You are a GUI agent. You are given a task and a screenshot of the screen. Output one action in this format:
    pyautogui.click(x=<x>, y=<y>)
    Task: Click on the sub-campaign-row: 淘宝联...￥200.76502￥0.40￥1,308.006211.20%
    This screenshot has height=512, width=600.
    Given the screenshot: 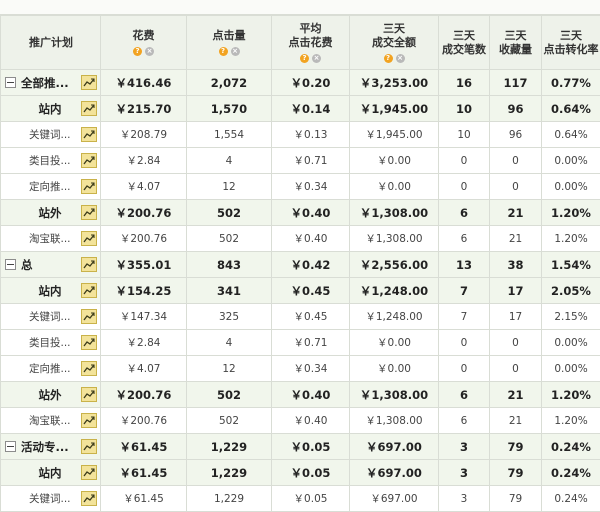 What is the action you would take?
    pyautogui.click(x=300, y=239)
    